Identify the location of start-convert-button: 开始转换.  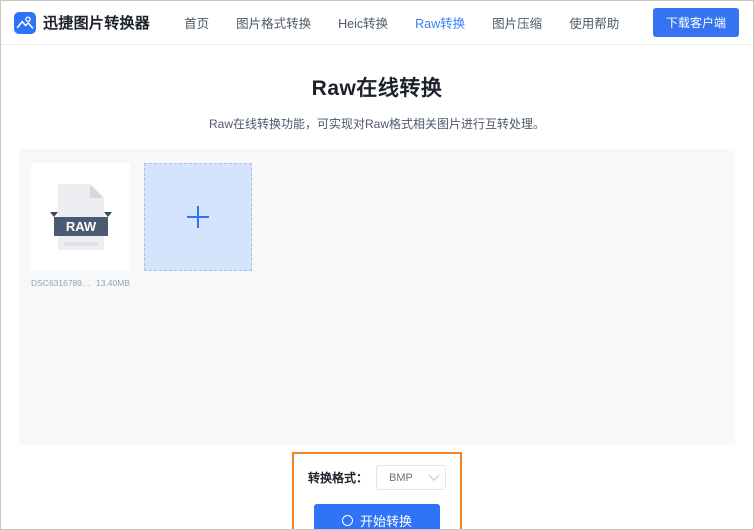
(377, 516).